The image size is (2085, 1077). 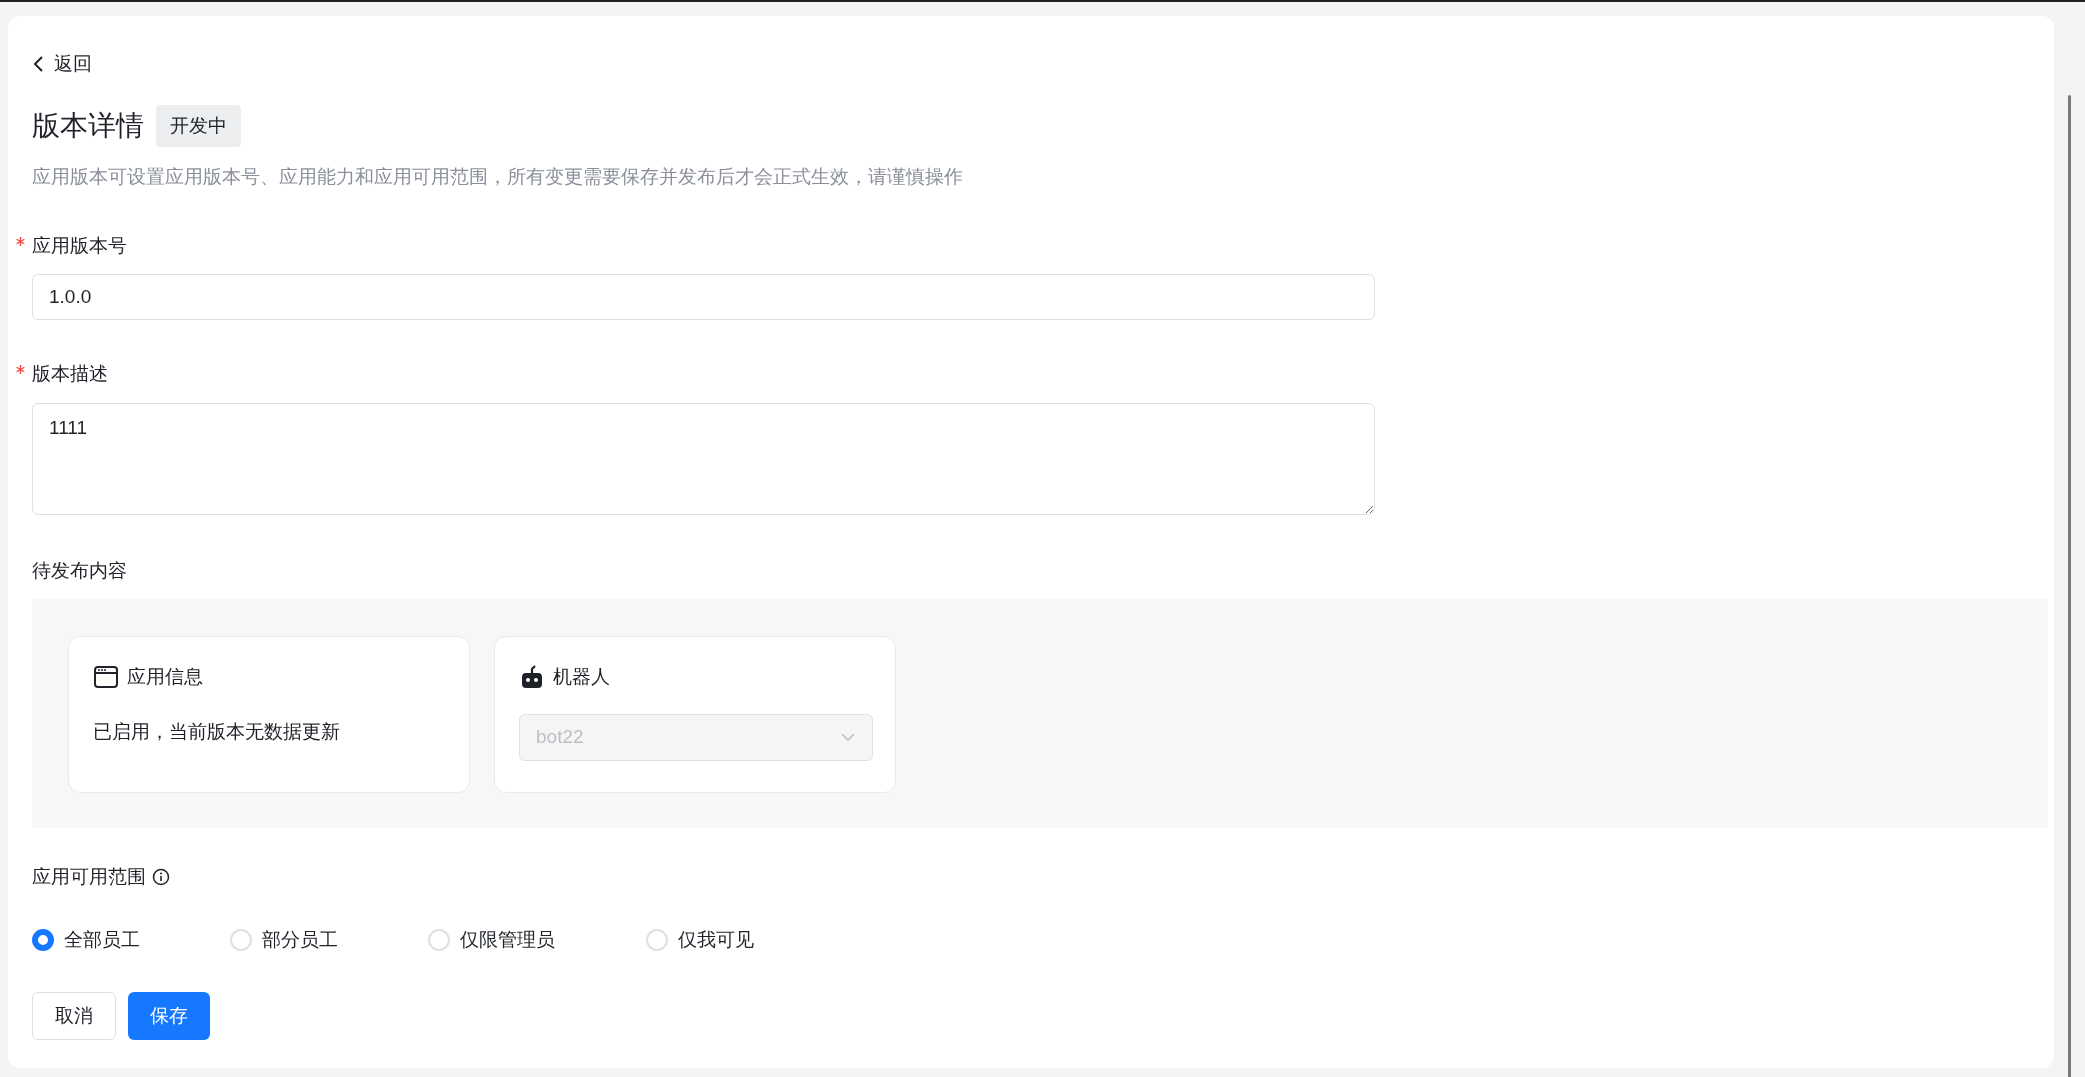 I want to click on page-title: 版本详情, so click(x=88, y=125).